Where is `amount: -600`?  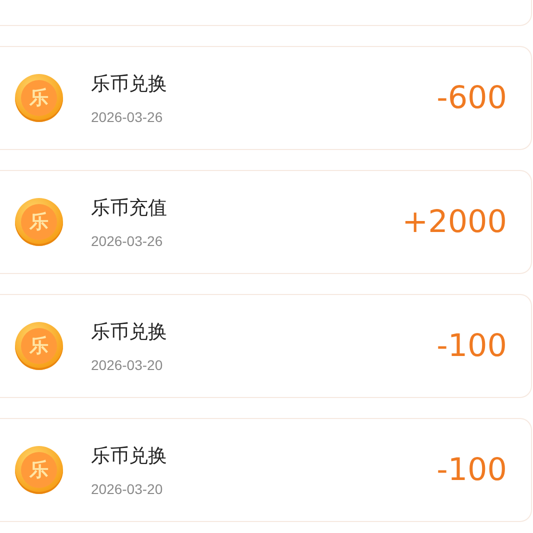 amount: -600 is located at coordinates (471, 98).